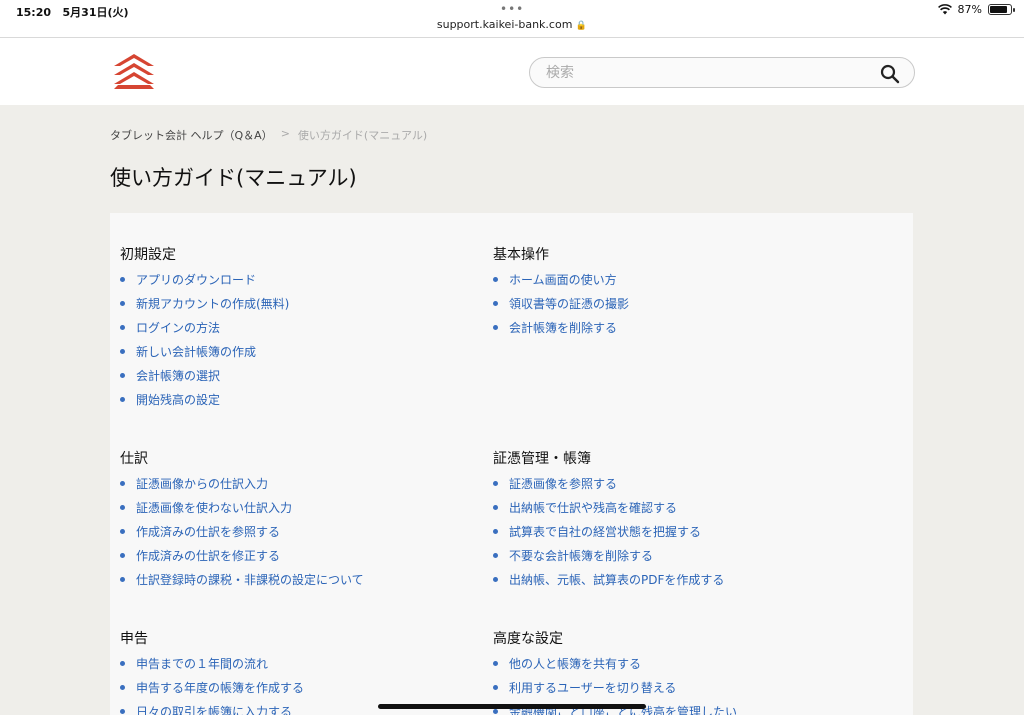 This screenshot has width=1024, height=715. I want to click on guide-list-item: 新規アカウントの作成(無料), so click(204, 309).